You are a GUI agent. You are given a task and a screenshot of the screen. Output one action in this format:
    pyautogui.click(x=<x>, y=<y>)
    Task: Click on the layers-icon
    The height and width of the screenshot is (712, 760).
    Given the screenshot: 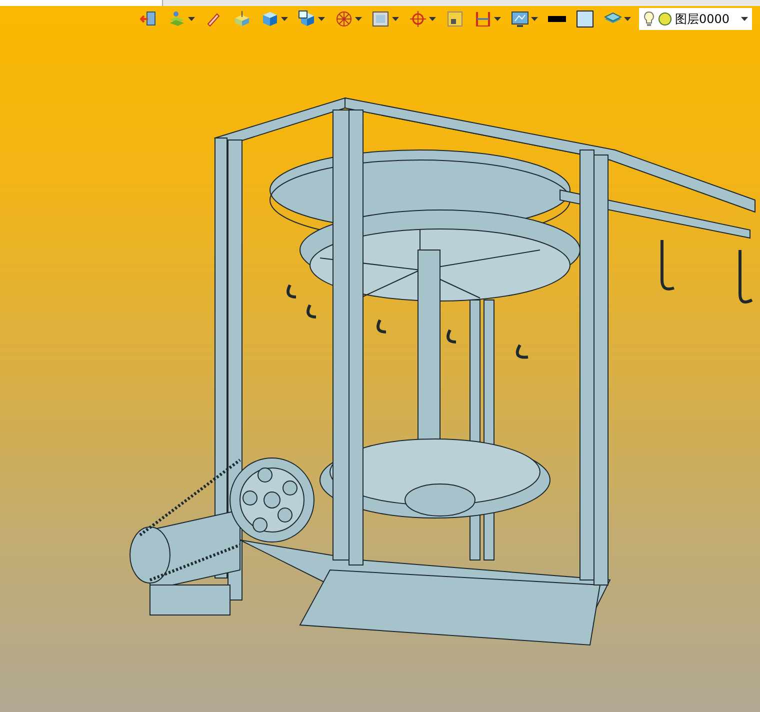 What is the action you would take?
    pyautogui.click(x=177, y=19)
    